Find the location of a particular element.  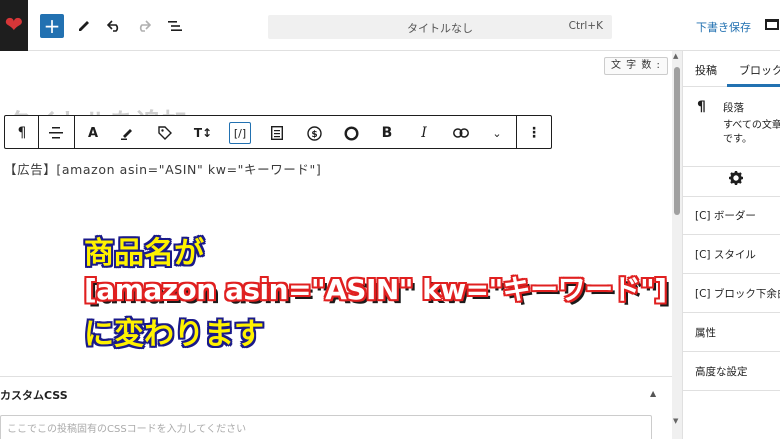

block-card: ¶ 段落 すべての文章 です。 is located at coordinates (731, 127).